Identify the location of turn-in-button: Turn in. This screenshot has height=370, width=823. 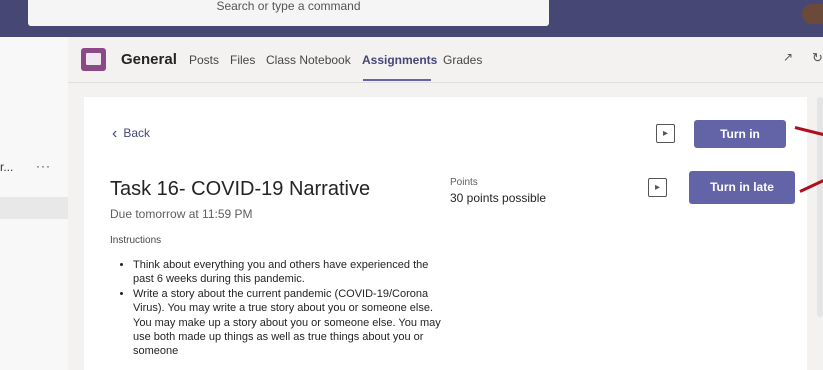
(740, 134).